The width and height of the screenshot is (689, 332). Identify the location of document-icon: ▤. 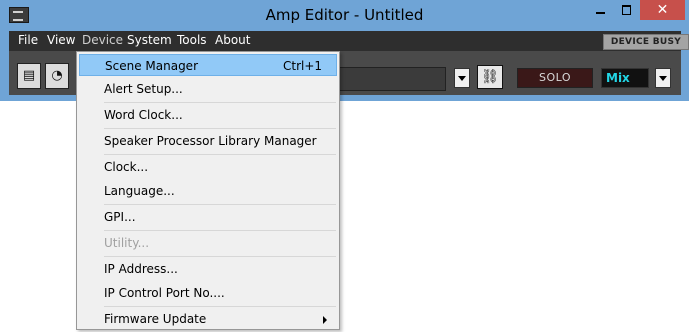
(29, 75).